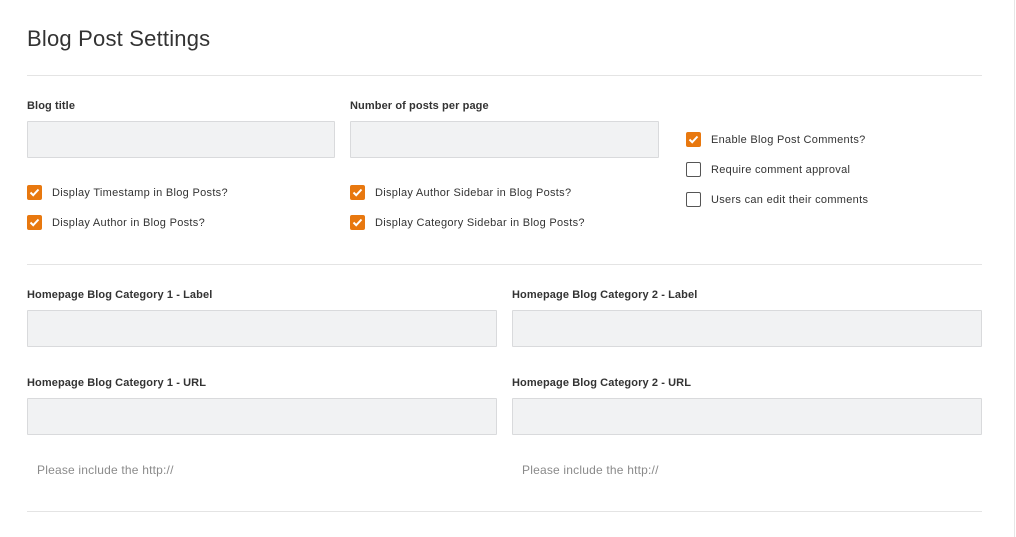  What do you see at coordinates (117, 383) in the screenshot?
I see `category-1-url-label: Homepage Blog Category 1 - URL` at bounding box center [117, 383].